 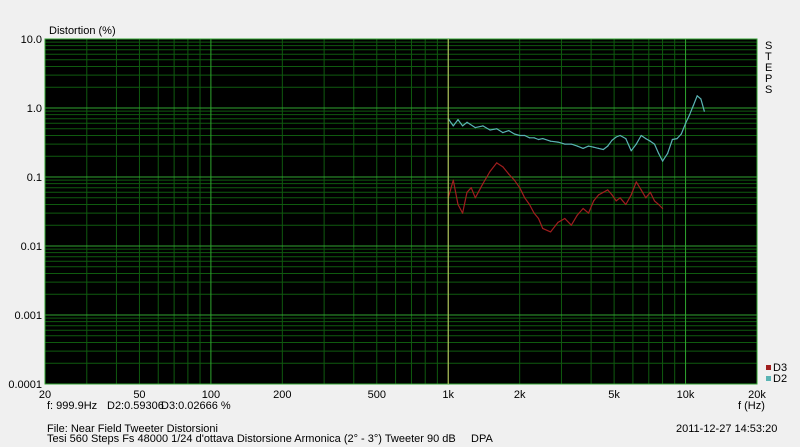 What do you see at coordinates (34, 109) in the screenshot?
I see `y-tick-label: 1.0` at bounding box center [34, 109].